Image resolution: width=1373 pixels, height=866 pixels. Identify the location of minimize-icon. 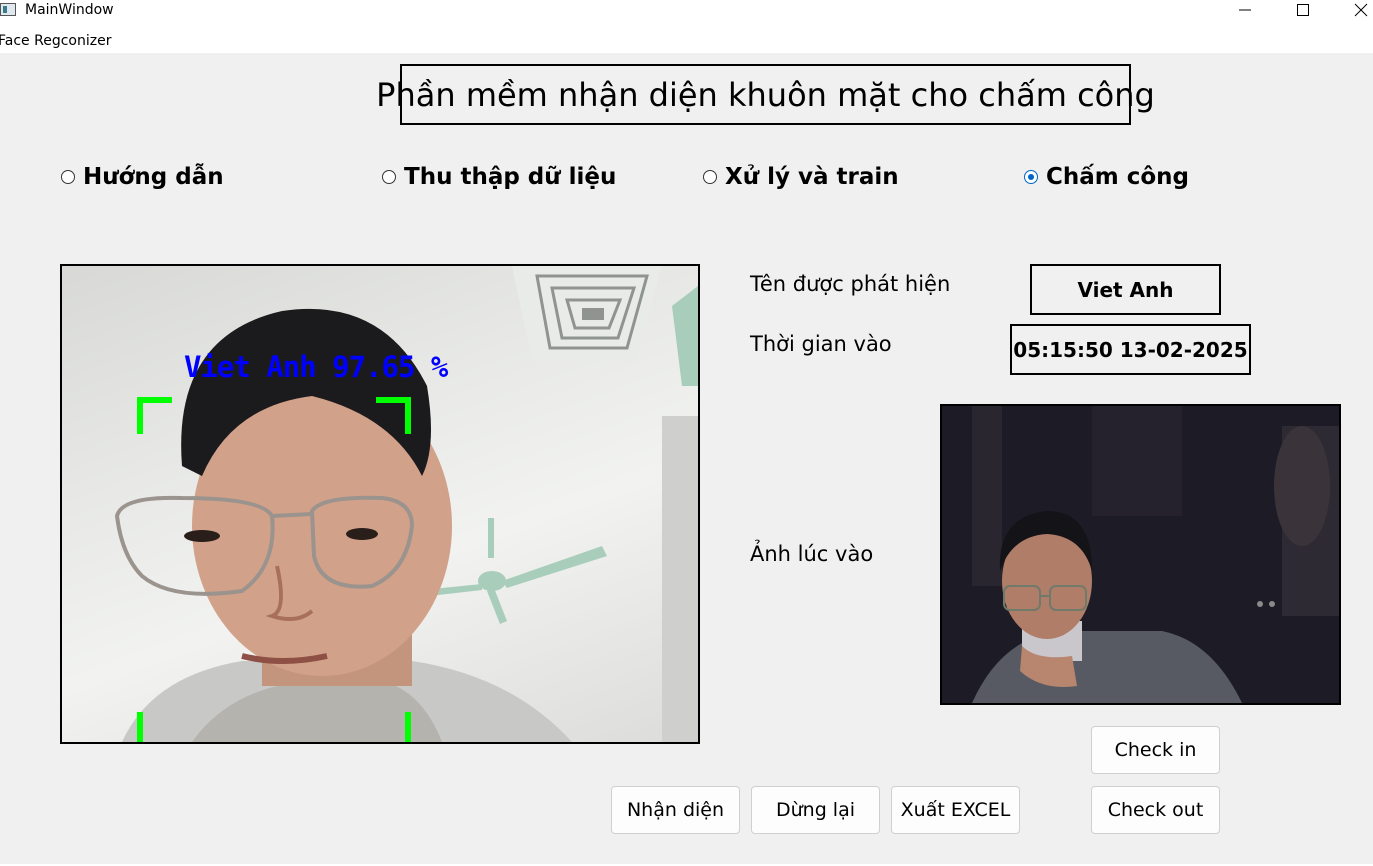
(1245, 10).